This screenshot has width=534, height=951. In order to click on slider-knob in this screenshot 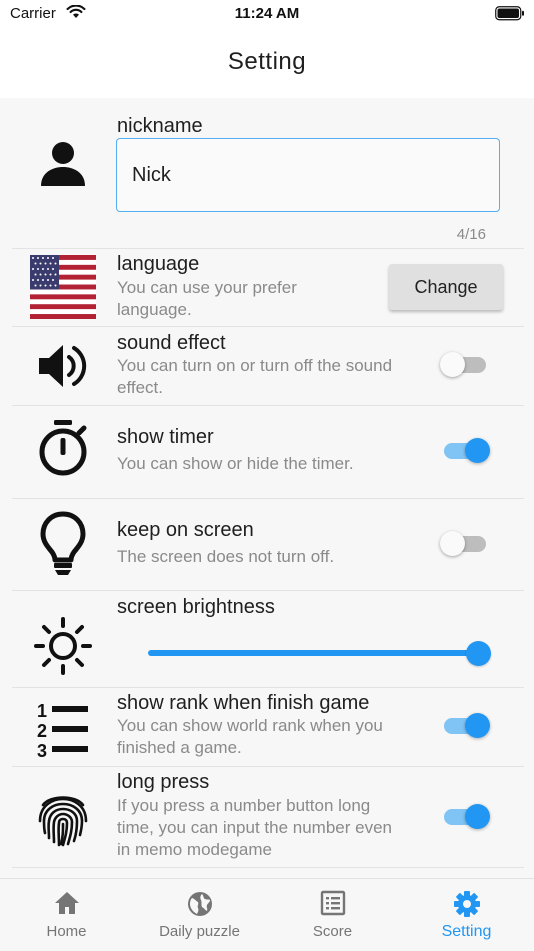, I will do `click(478, 653)`.